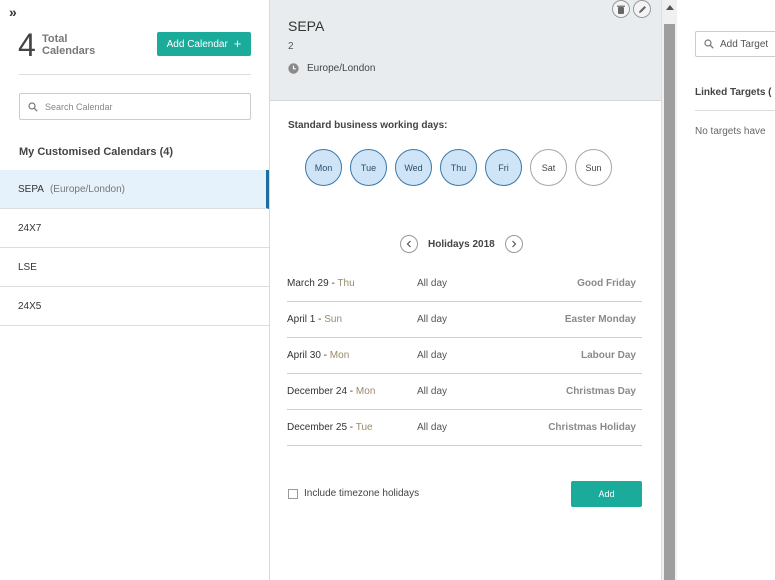 This screenshot has height=580, width=775. Describe the element at coordinates (593, 167) in the screenshot. I see `day-toggle-sun: Sun` at that location.